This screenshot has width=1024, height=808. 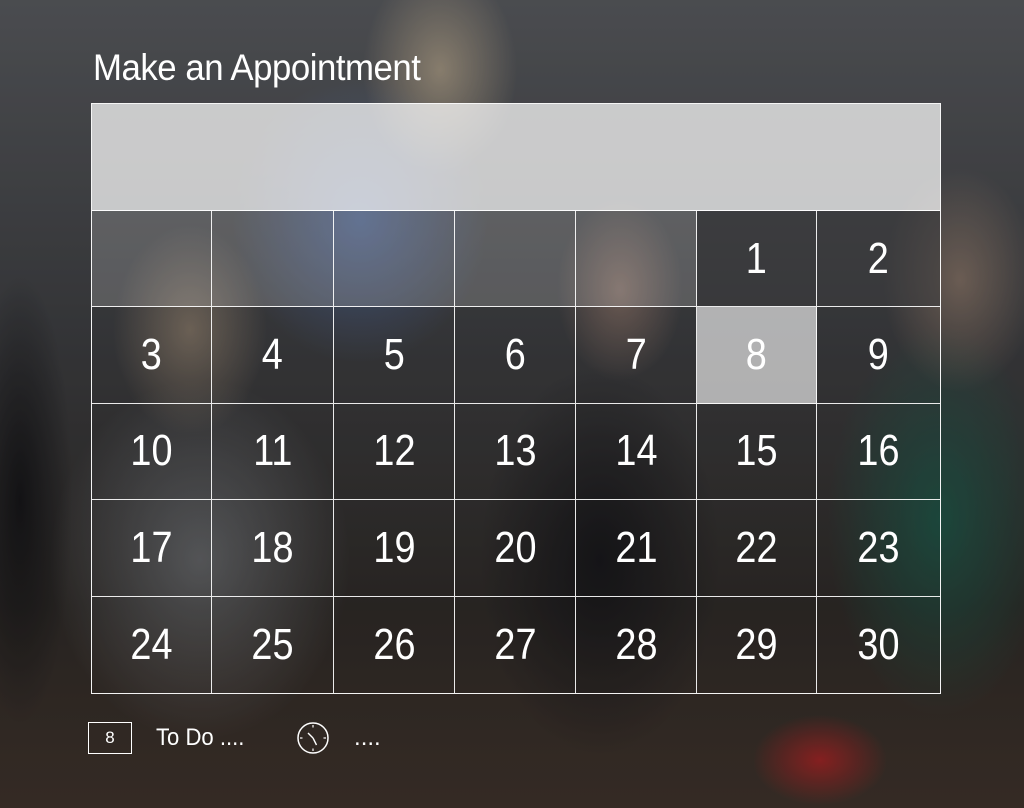 I want to click on calendar-day-30: 30, so click(x=878, y=645).